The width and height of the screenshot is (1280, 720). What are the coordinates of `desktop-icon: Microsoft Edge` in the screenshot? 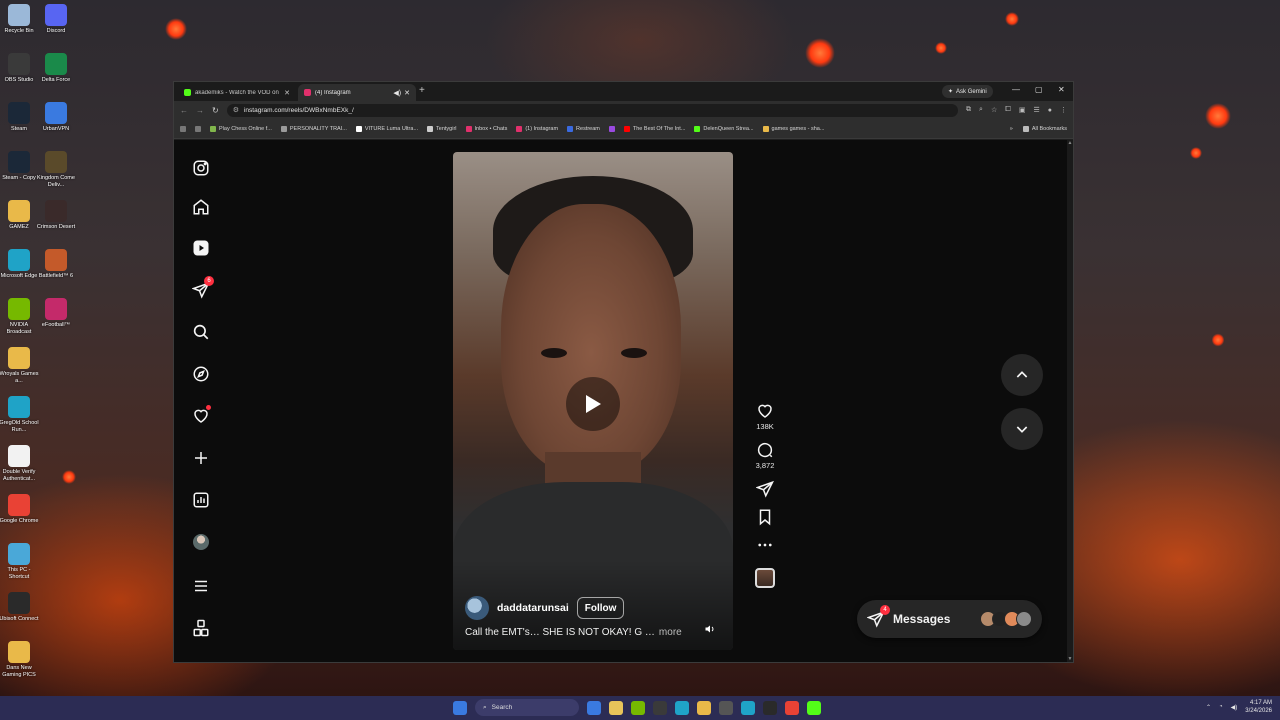 It's located at (19, 264).